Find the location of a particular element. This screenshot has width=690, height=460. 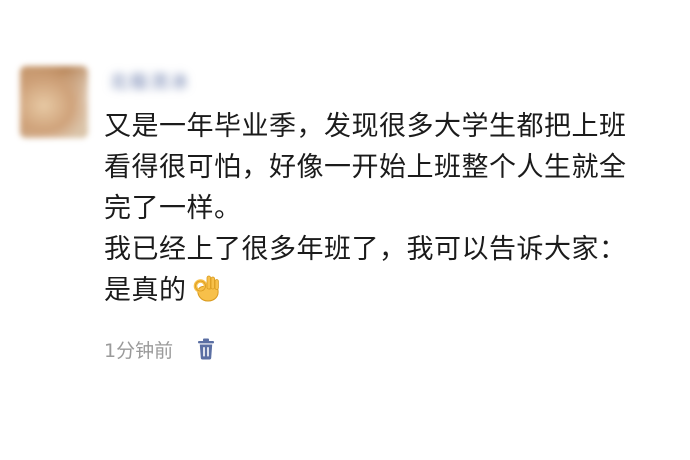

post-meta: 1分钟前 is located at coordinates (160, 349).